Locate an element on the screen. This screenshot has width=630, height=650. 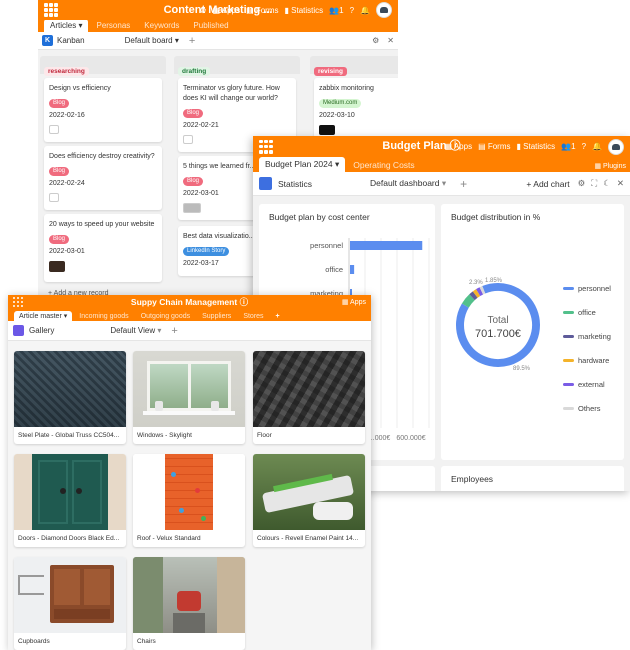
gallery-card: Chairs is located at coordinates (189, 603).